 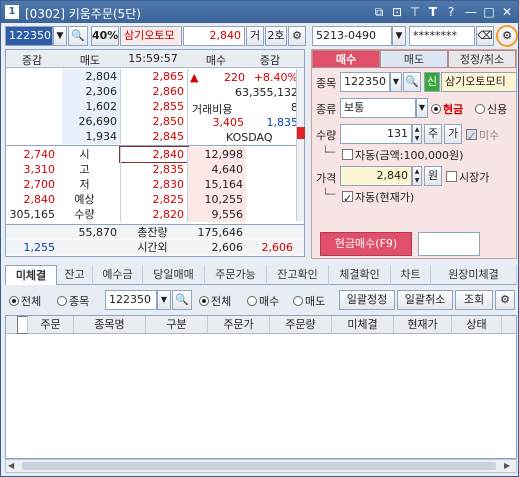 What do you see at coordinates (485, 36) in the screenshot?
I see `erase-icon: ⌫` at bounding box center [485, 36].